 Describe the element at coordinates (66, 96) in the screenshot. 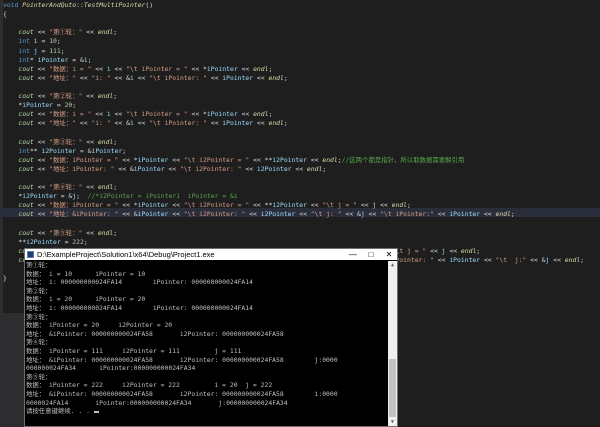

I see `code-token: "第②轮："` at that location.